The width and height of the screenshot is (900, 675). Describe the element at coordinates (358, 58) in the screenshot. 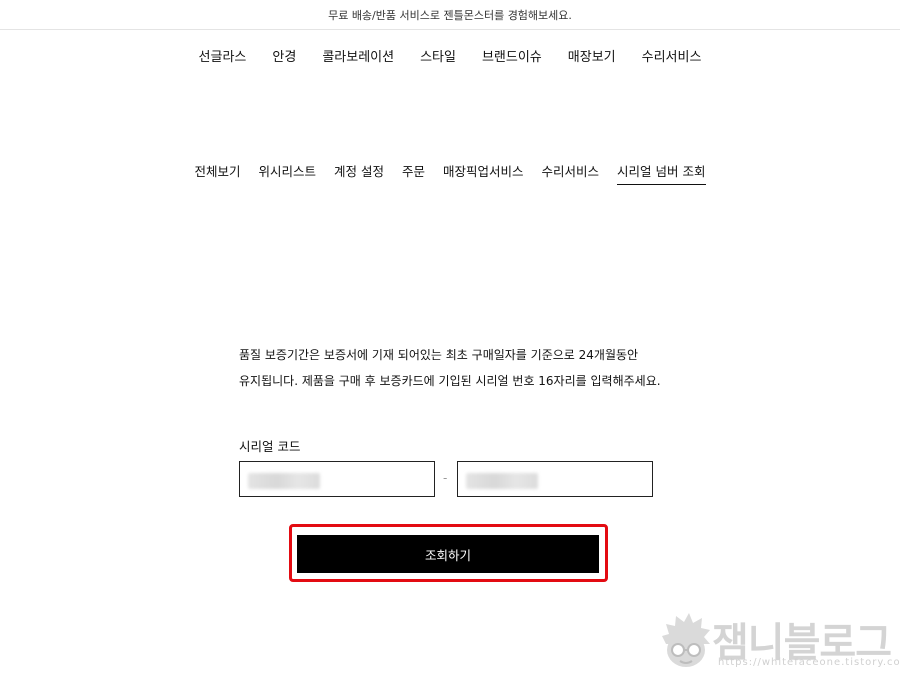

I see `main-nav-collaboration: 콜라보레이션` at that location.